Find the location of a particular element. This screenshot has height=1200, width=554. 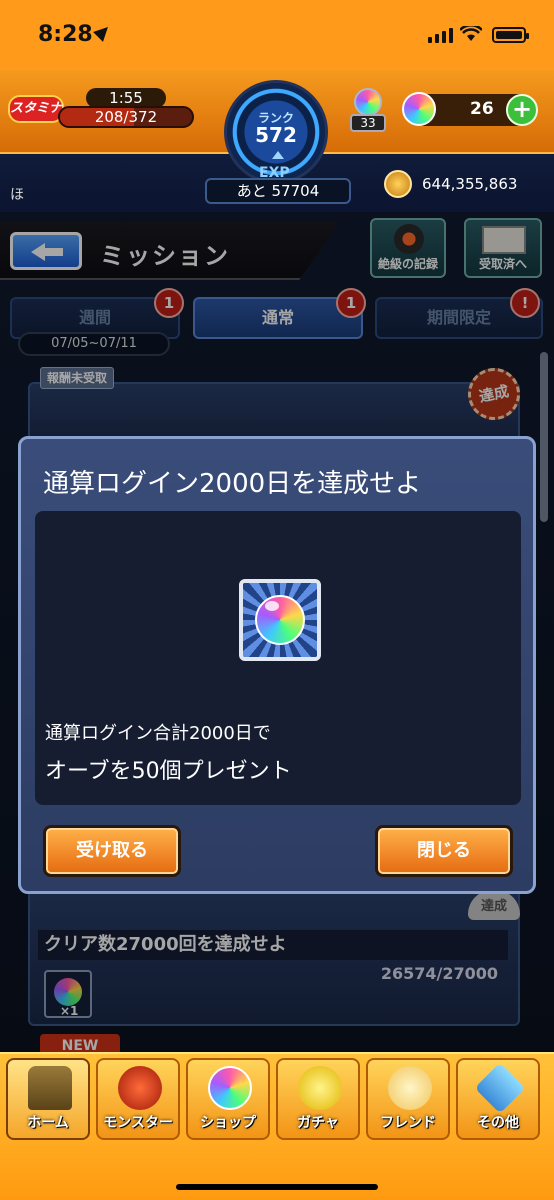

orb-stock-button: 33 is located at coordinates (368, 111).